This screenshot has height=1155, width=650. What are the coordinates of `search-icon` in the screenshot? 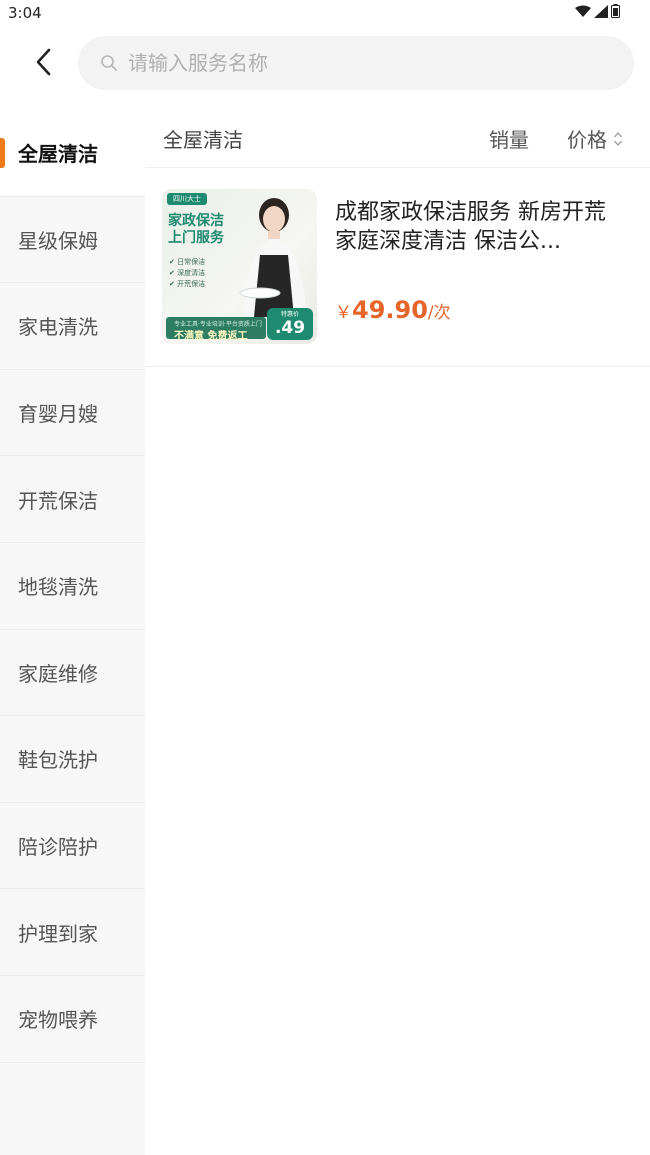 It's located at (109, 63).